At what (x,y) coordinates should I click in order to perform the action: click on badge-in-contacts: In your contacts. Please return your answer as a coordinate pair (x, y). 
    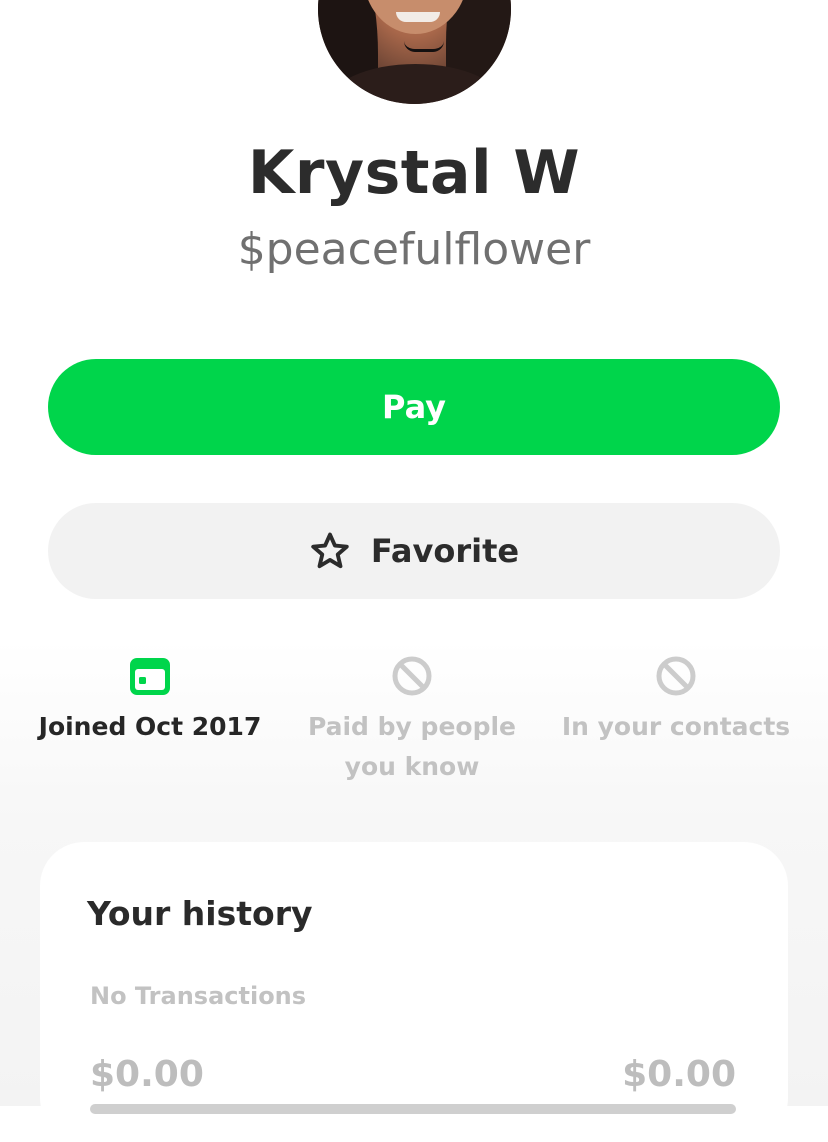
    Looking at the image, I should click on (676, 701).